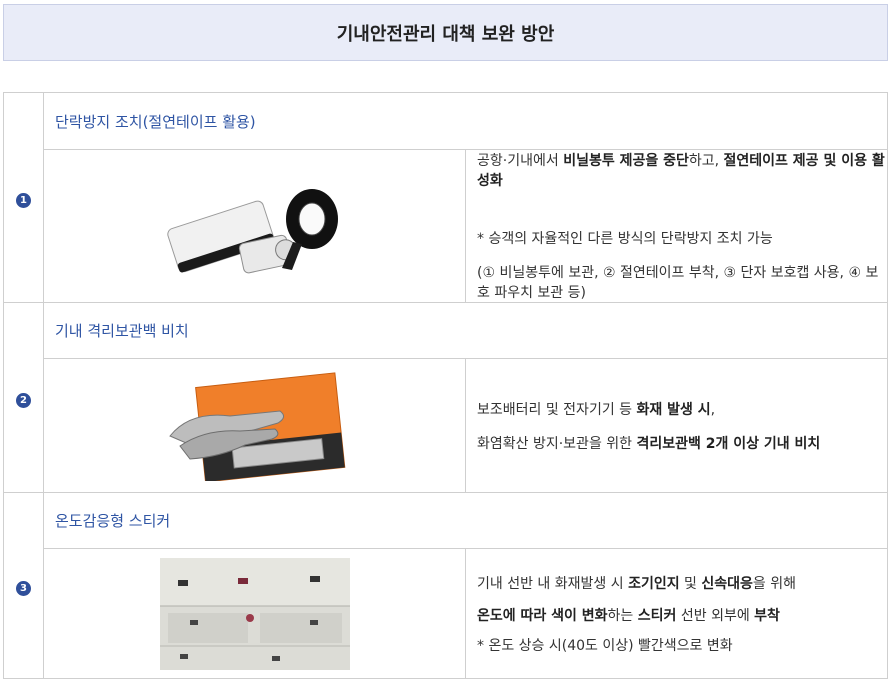  I want to click on item-1-number-cell: 1, so click(23, 197).